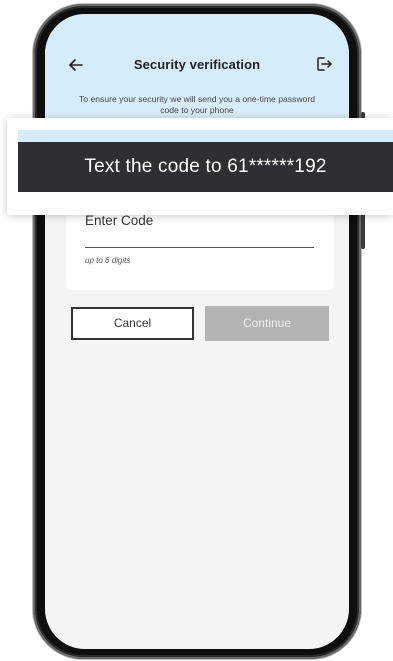 Image resolution: width=393 pixels, height=661 pixels. Describe the element at coordinates (199, 247) in the screenshot. I see `code-input-underline` at that location.